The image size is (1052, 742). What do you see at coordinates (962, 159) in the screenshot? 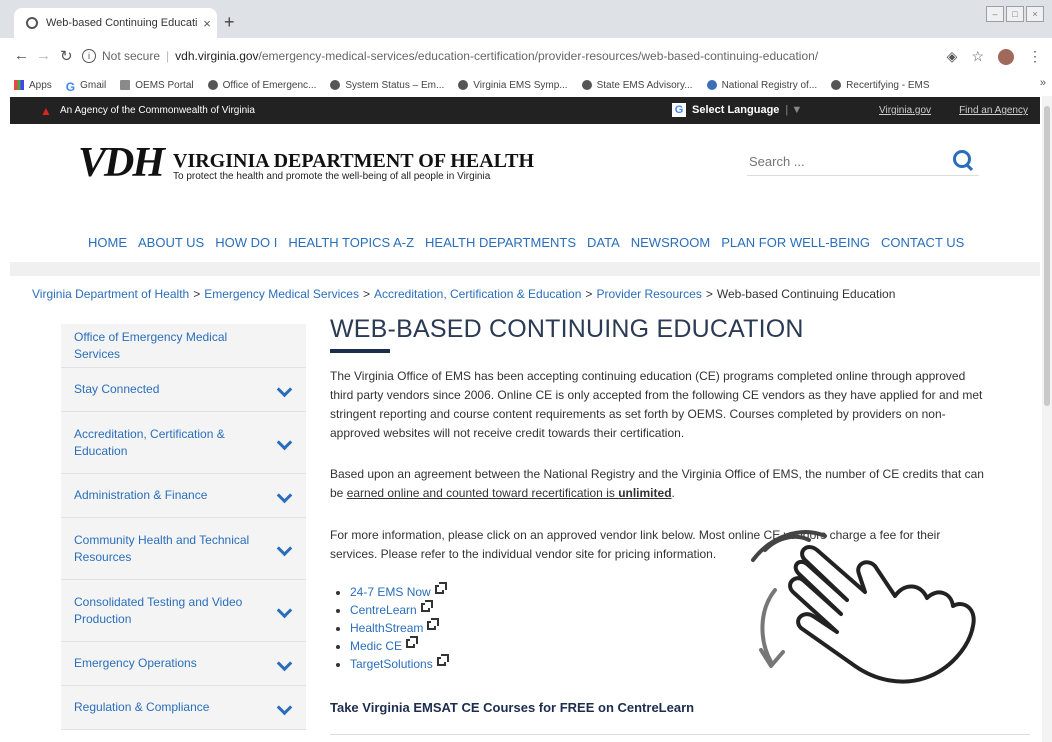
I see `search-icon` at bounding box center [962, 159].